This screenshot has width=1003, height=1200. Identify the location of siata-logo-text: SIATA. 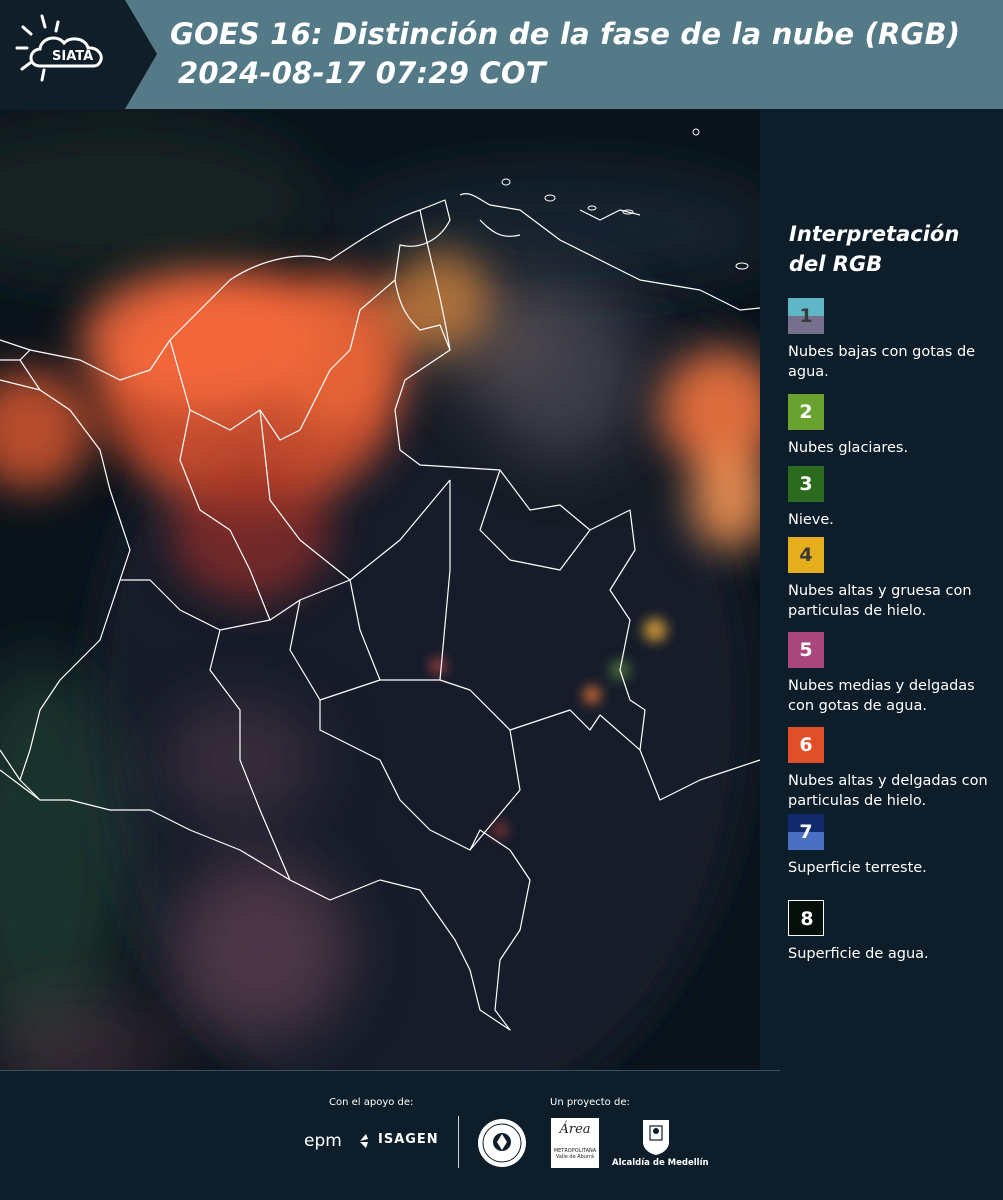
(72, 56).